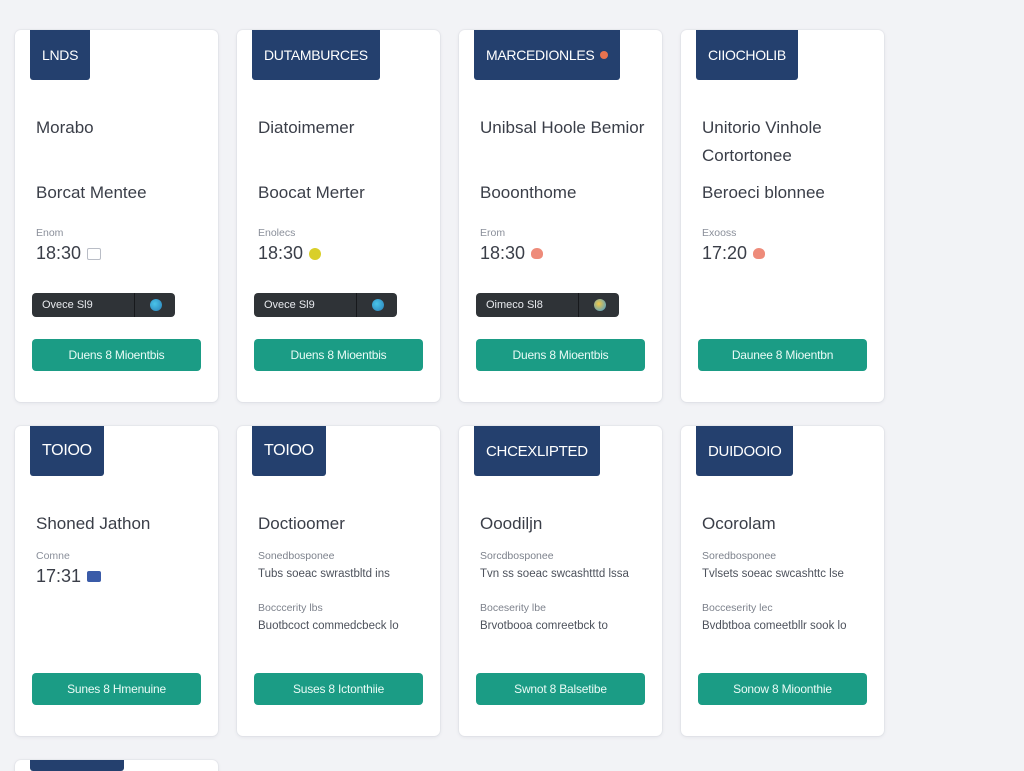 The height and width of the screenshot is (771, 1024). What do you see at coordinates (91, 192) in the screenshot?
I see `card-subtitle: Borcat Mentee` at bounding box center [91, 192].